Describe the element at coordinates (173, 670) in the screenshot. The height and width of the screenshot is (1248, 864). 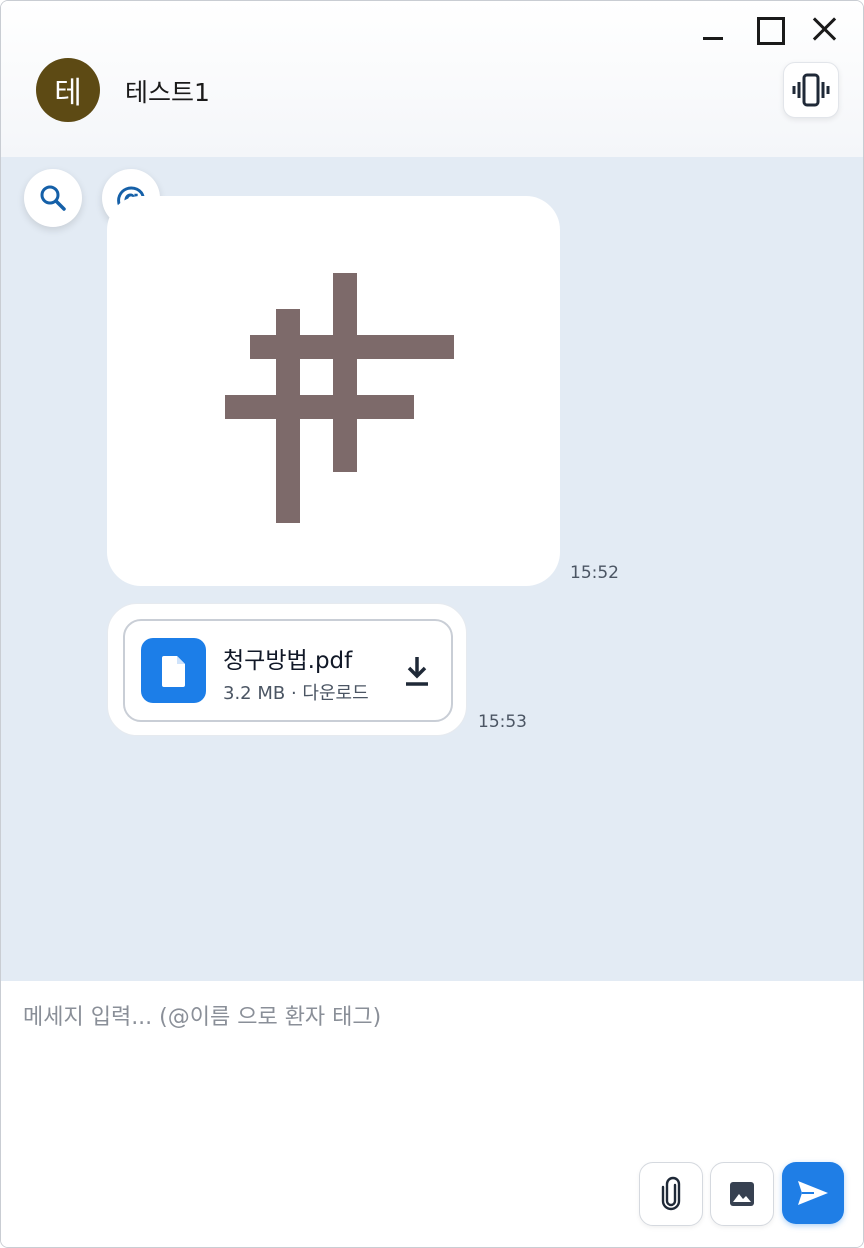
I see `document-icon` at that location.